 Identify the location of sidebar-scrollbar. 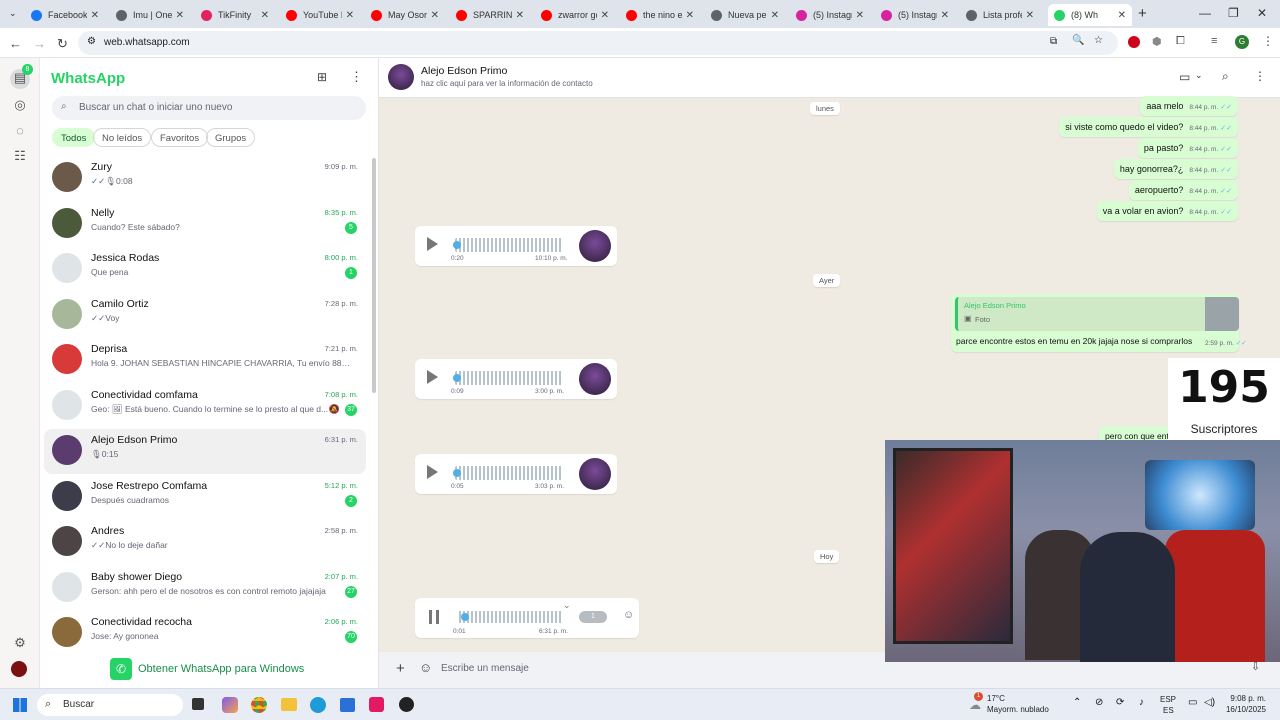
(374, 275).